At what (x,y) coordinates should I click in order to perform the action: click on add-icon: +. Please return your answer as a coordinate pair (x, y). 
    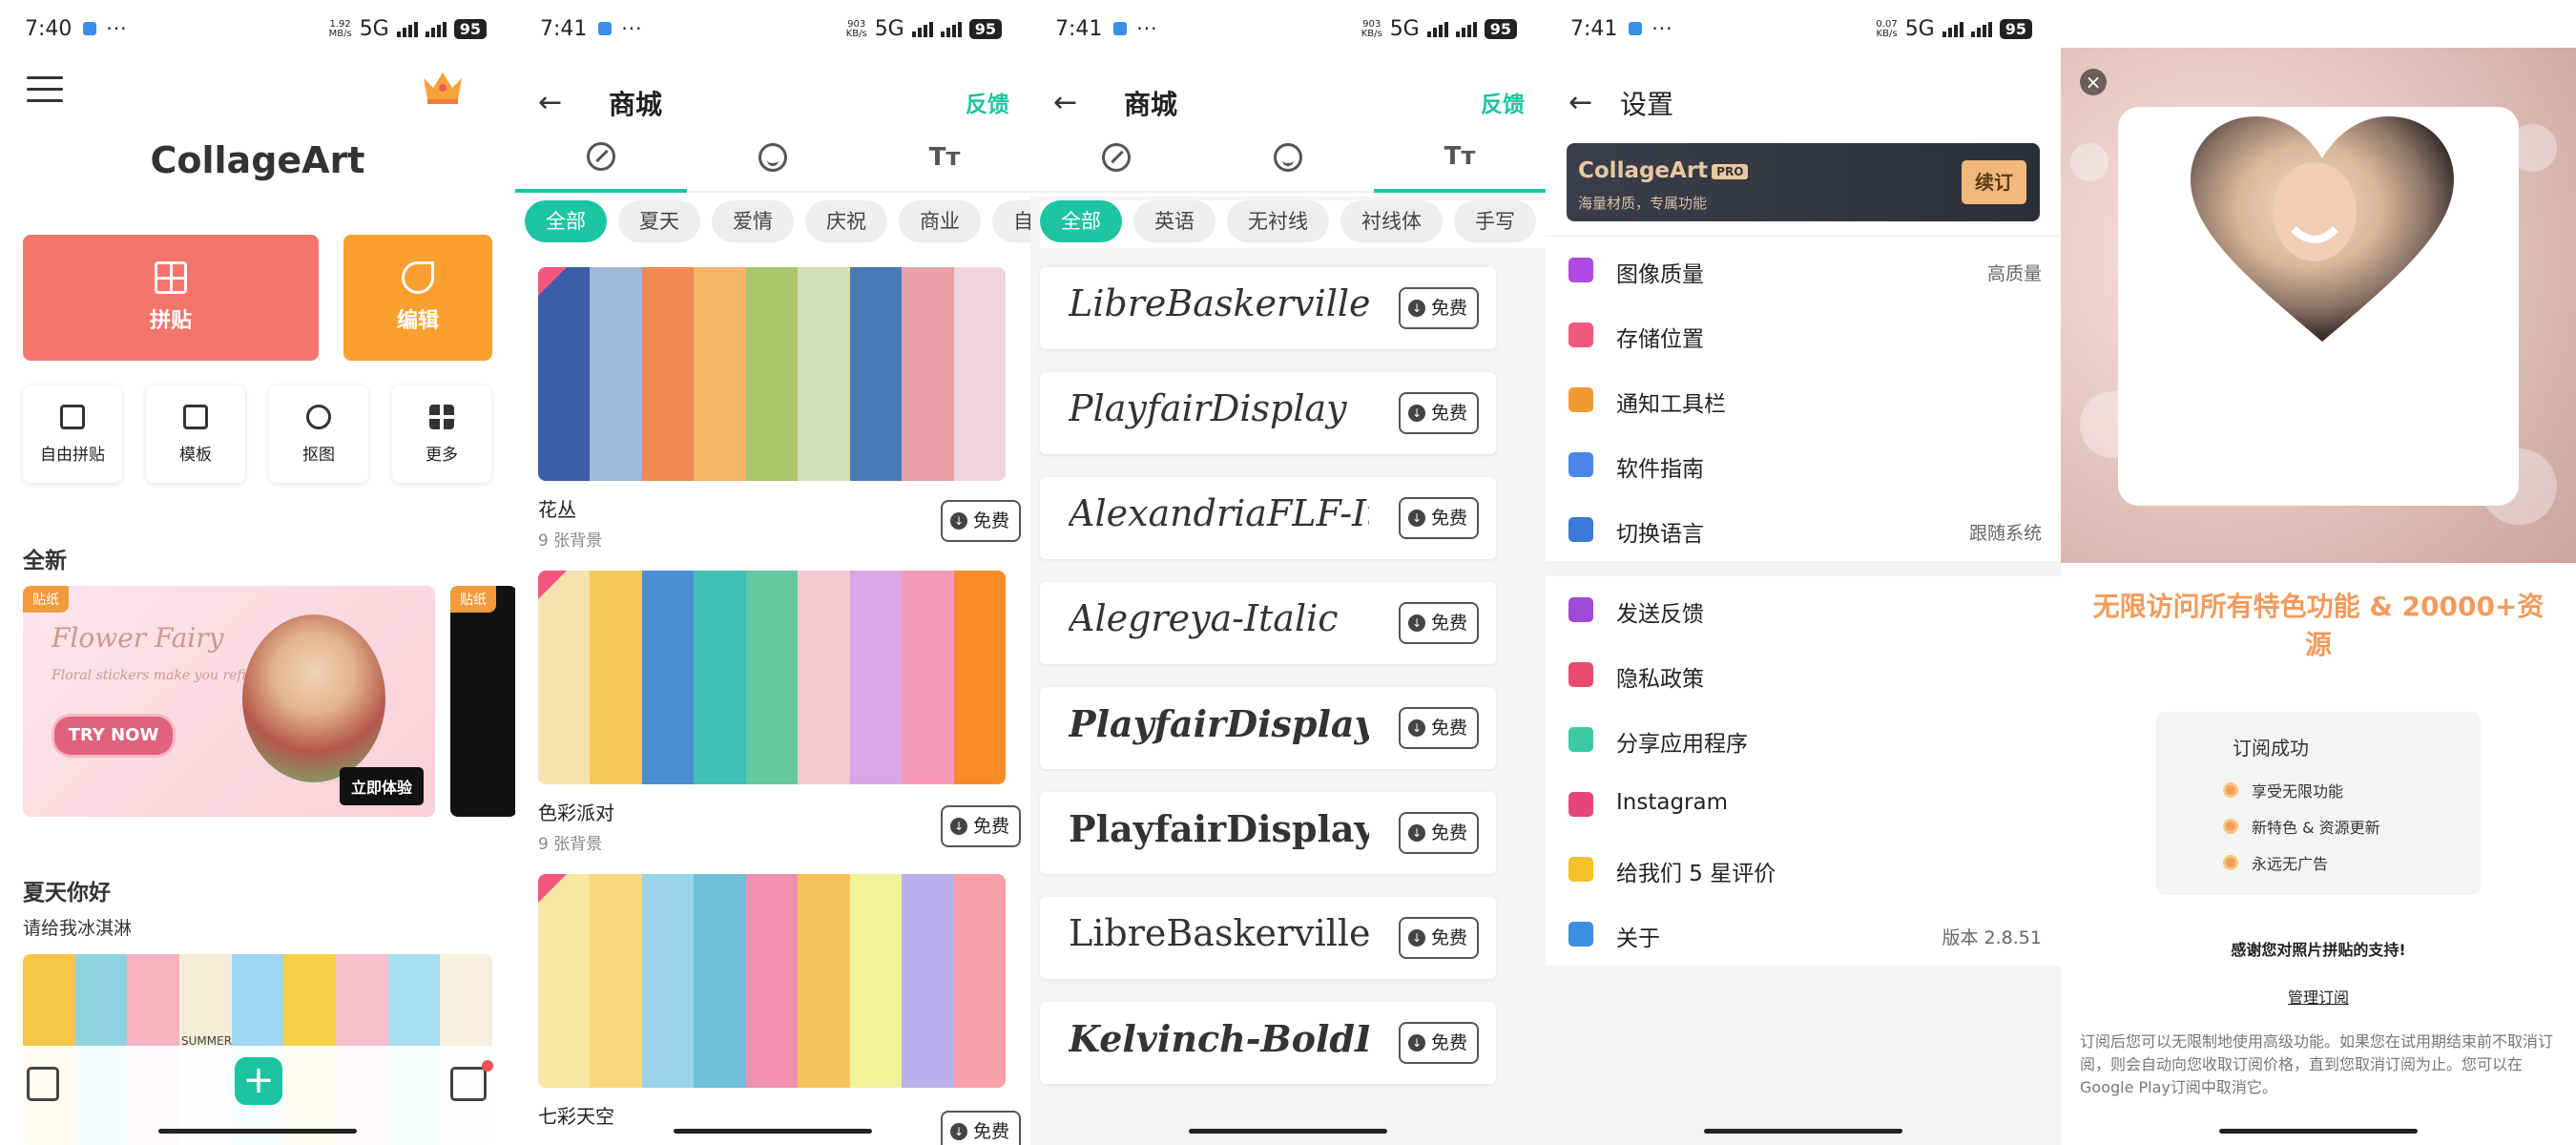
    Looking at the image, I should click on (258, 1081).